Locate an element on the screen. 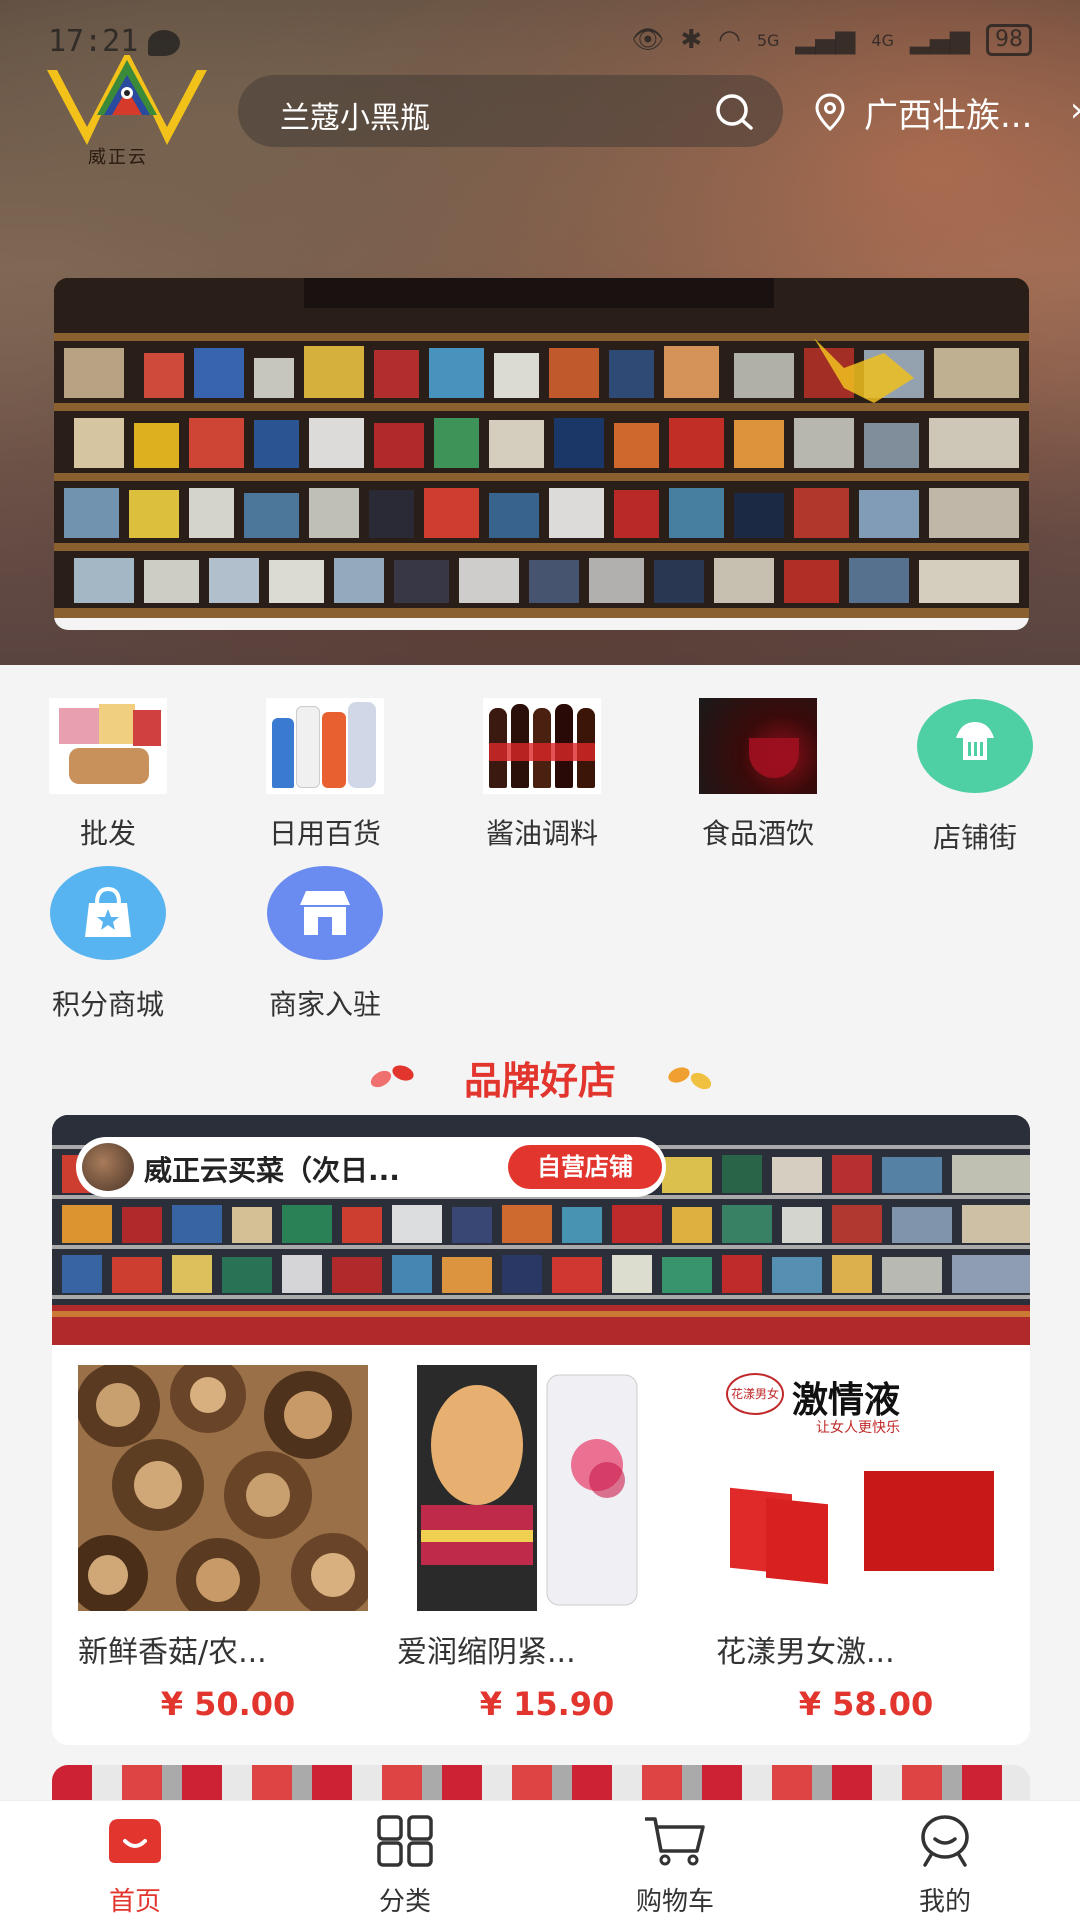 The height and width of the screenshot is (1920, 1080). category-label: 店铺街 is located at coordinates (974, 837).